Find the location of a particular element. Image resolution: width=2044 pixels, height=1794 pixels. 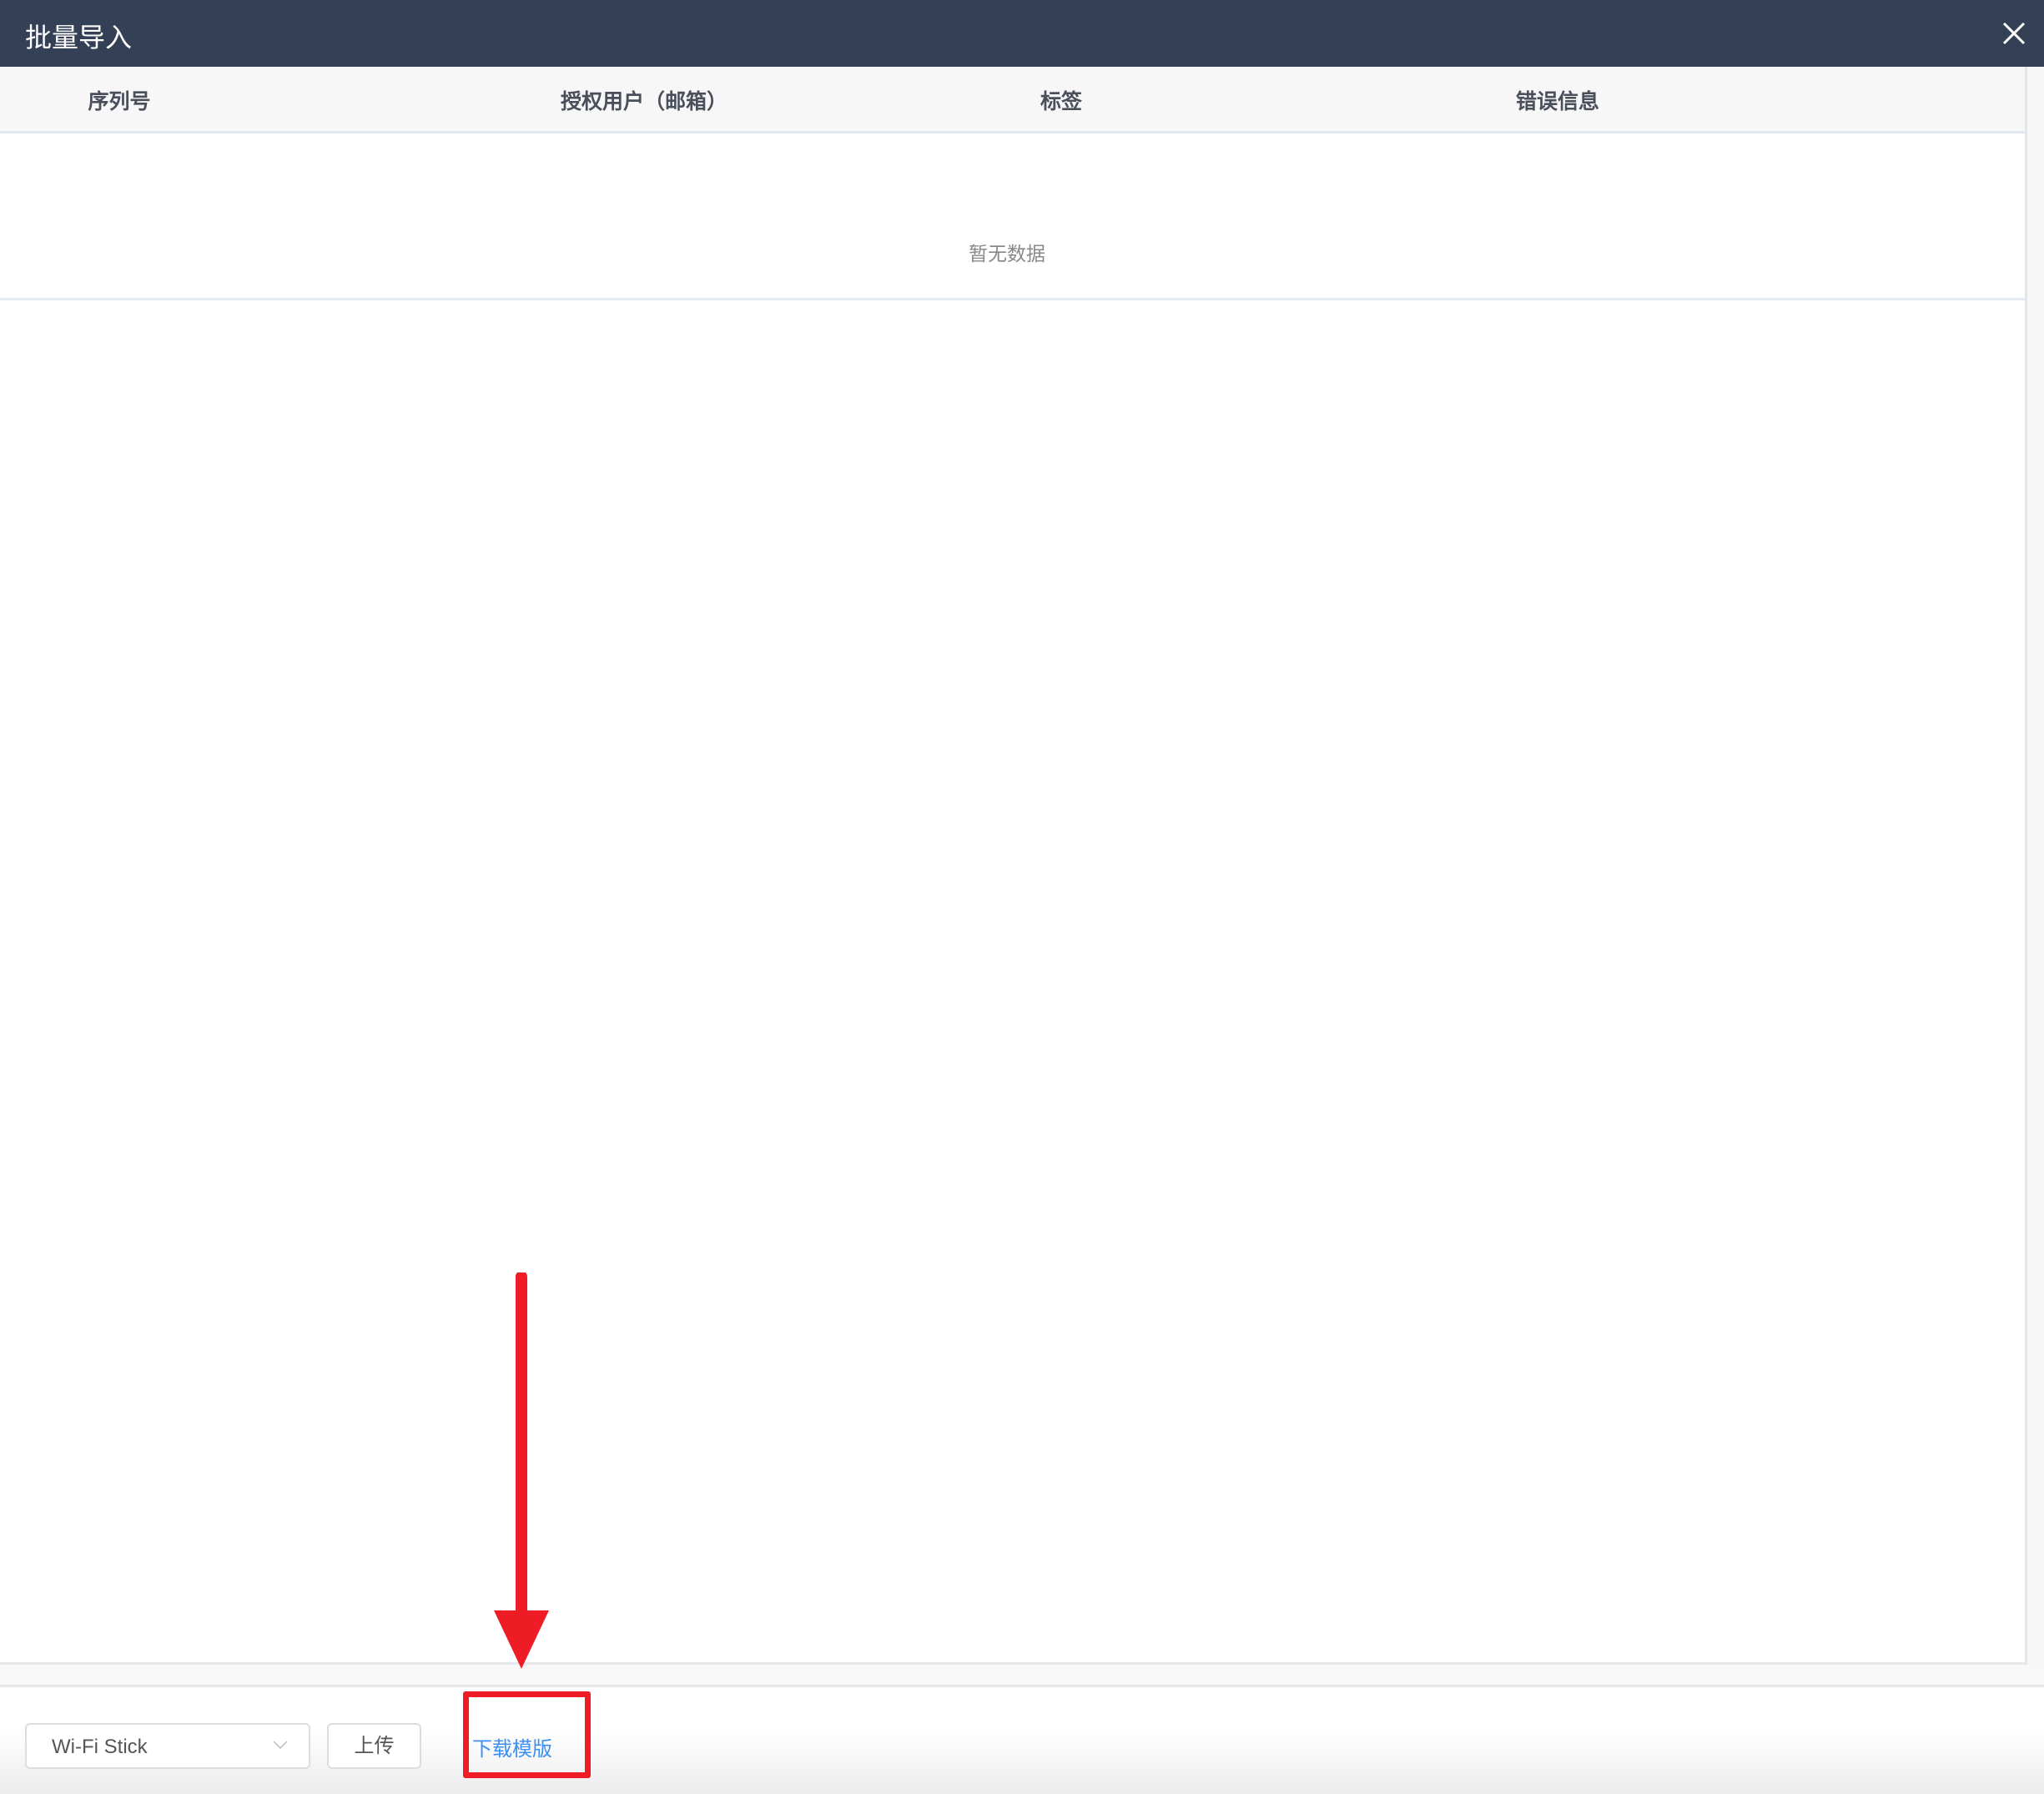

column-tag: 标签 is located at coordinates (1061, 101).